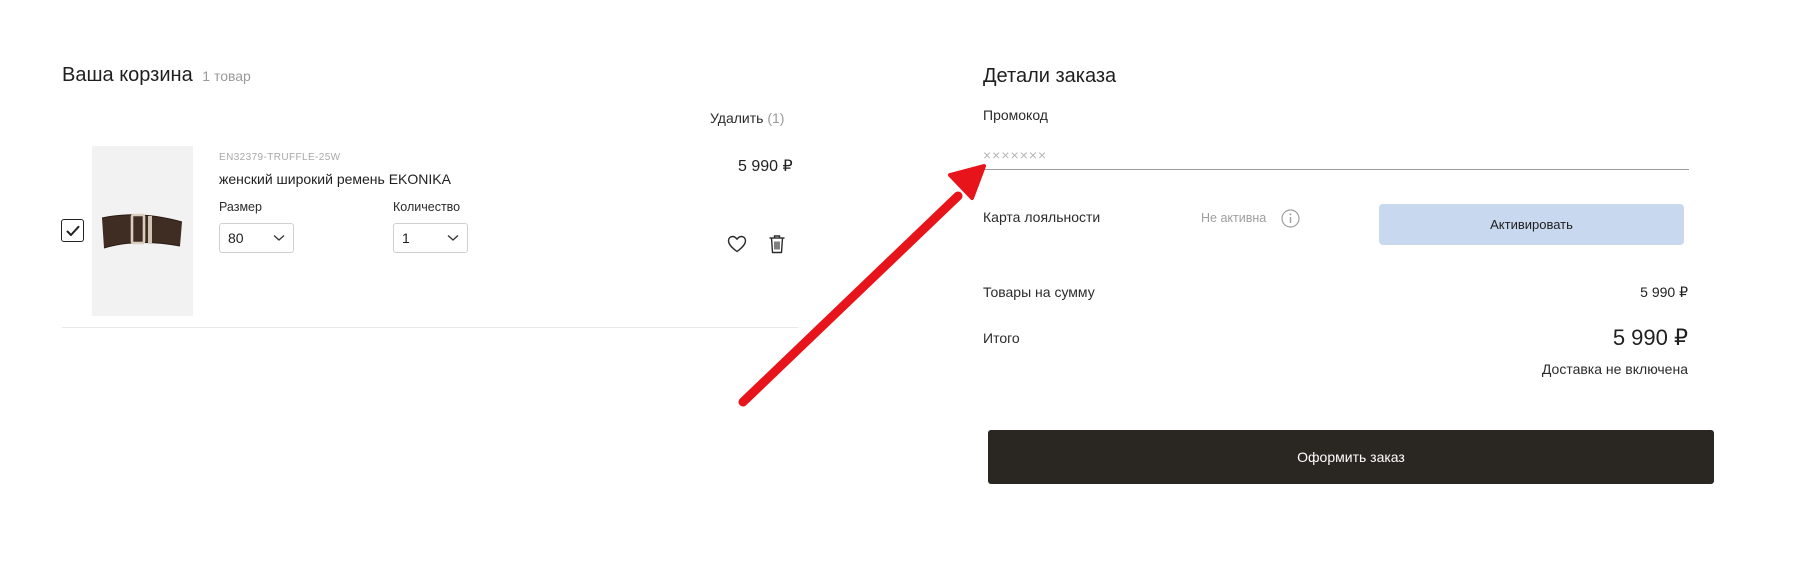  I want to click on size-select: 80, so click(256, 238).